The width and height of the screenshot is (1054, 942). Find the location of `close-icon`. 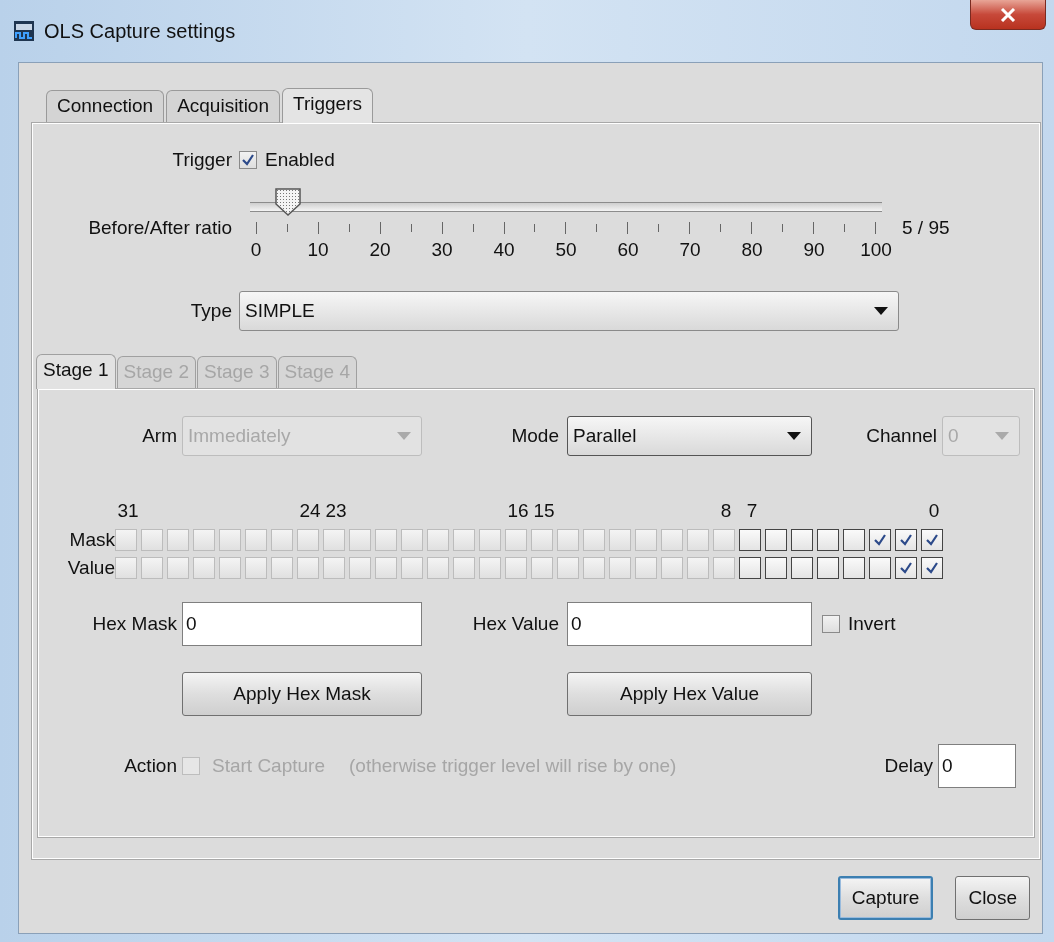

close-icon is located at coordinates (1008, 14).